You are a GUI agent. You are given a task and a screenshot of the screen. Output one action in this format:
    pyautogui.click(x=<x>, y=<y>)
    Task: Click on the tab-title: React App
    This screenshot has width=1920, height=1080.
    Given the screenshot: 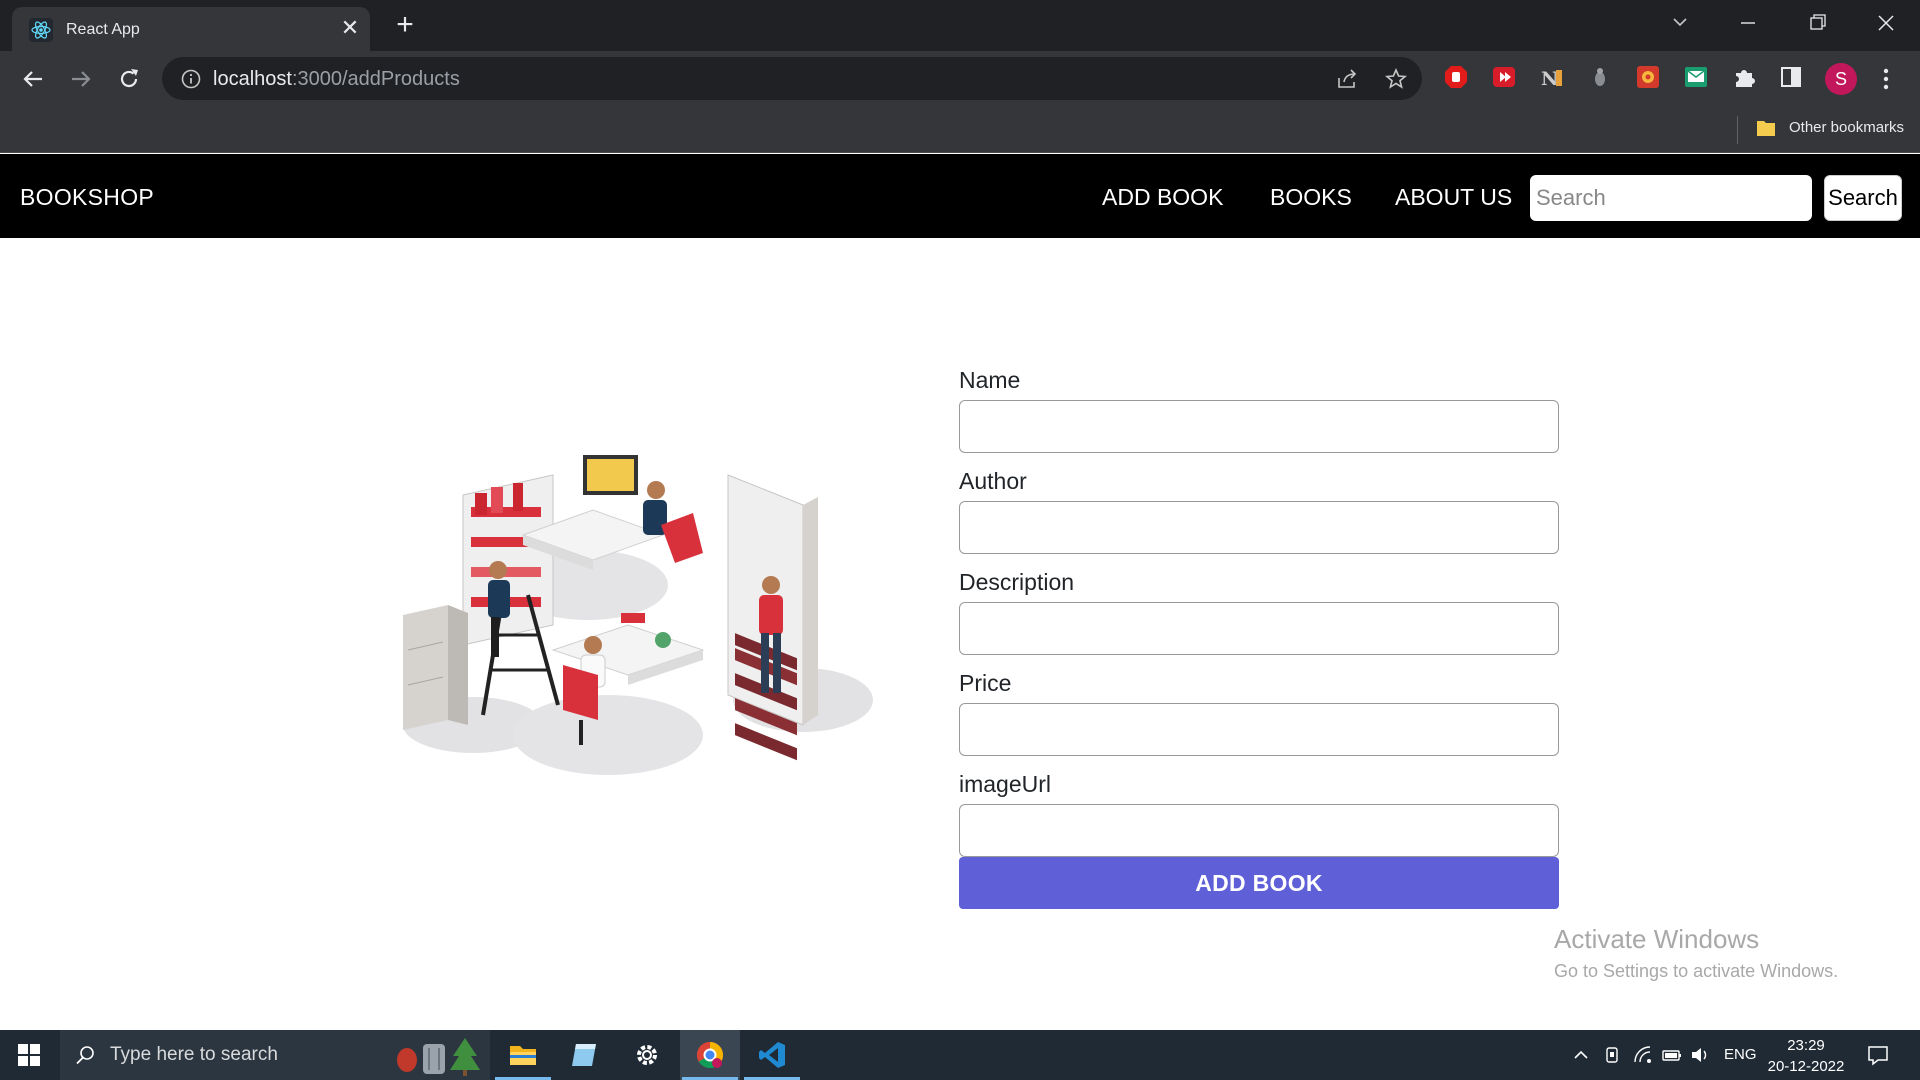 What is the action you would take?
    pyautogui.click(x=103, y=29)
    